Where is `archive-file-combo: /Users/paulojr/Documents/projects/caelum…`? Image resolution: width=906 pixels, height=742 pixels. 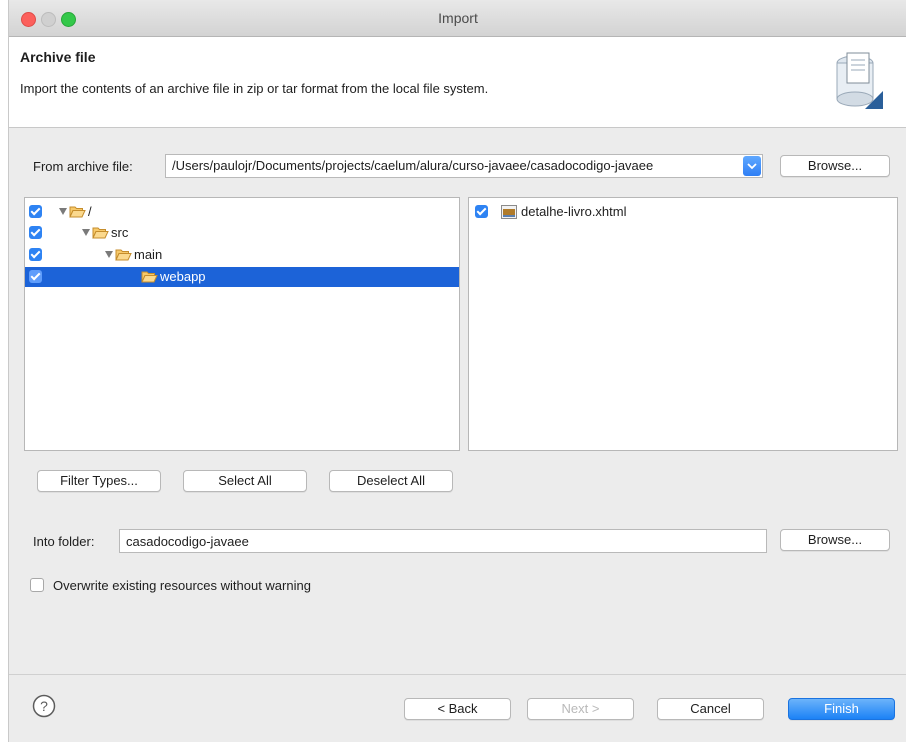 archive-file-combo: /Users/paulojr/Documents/projects/caelum… is located at coordinates (464, 166).